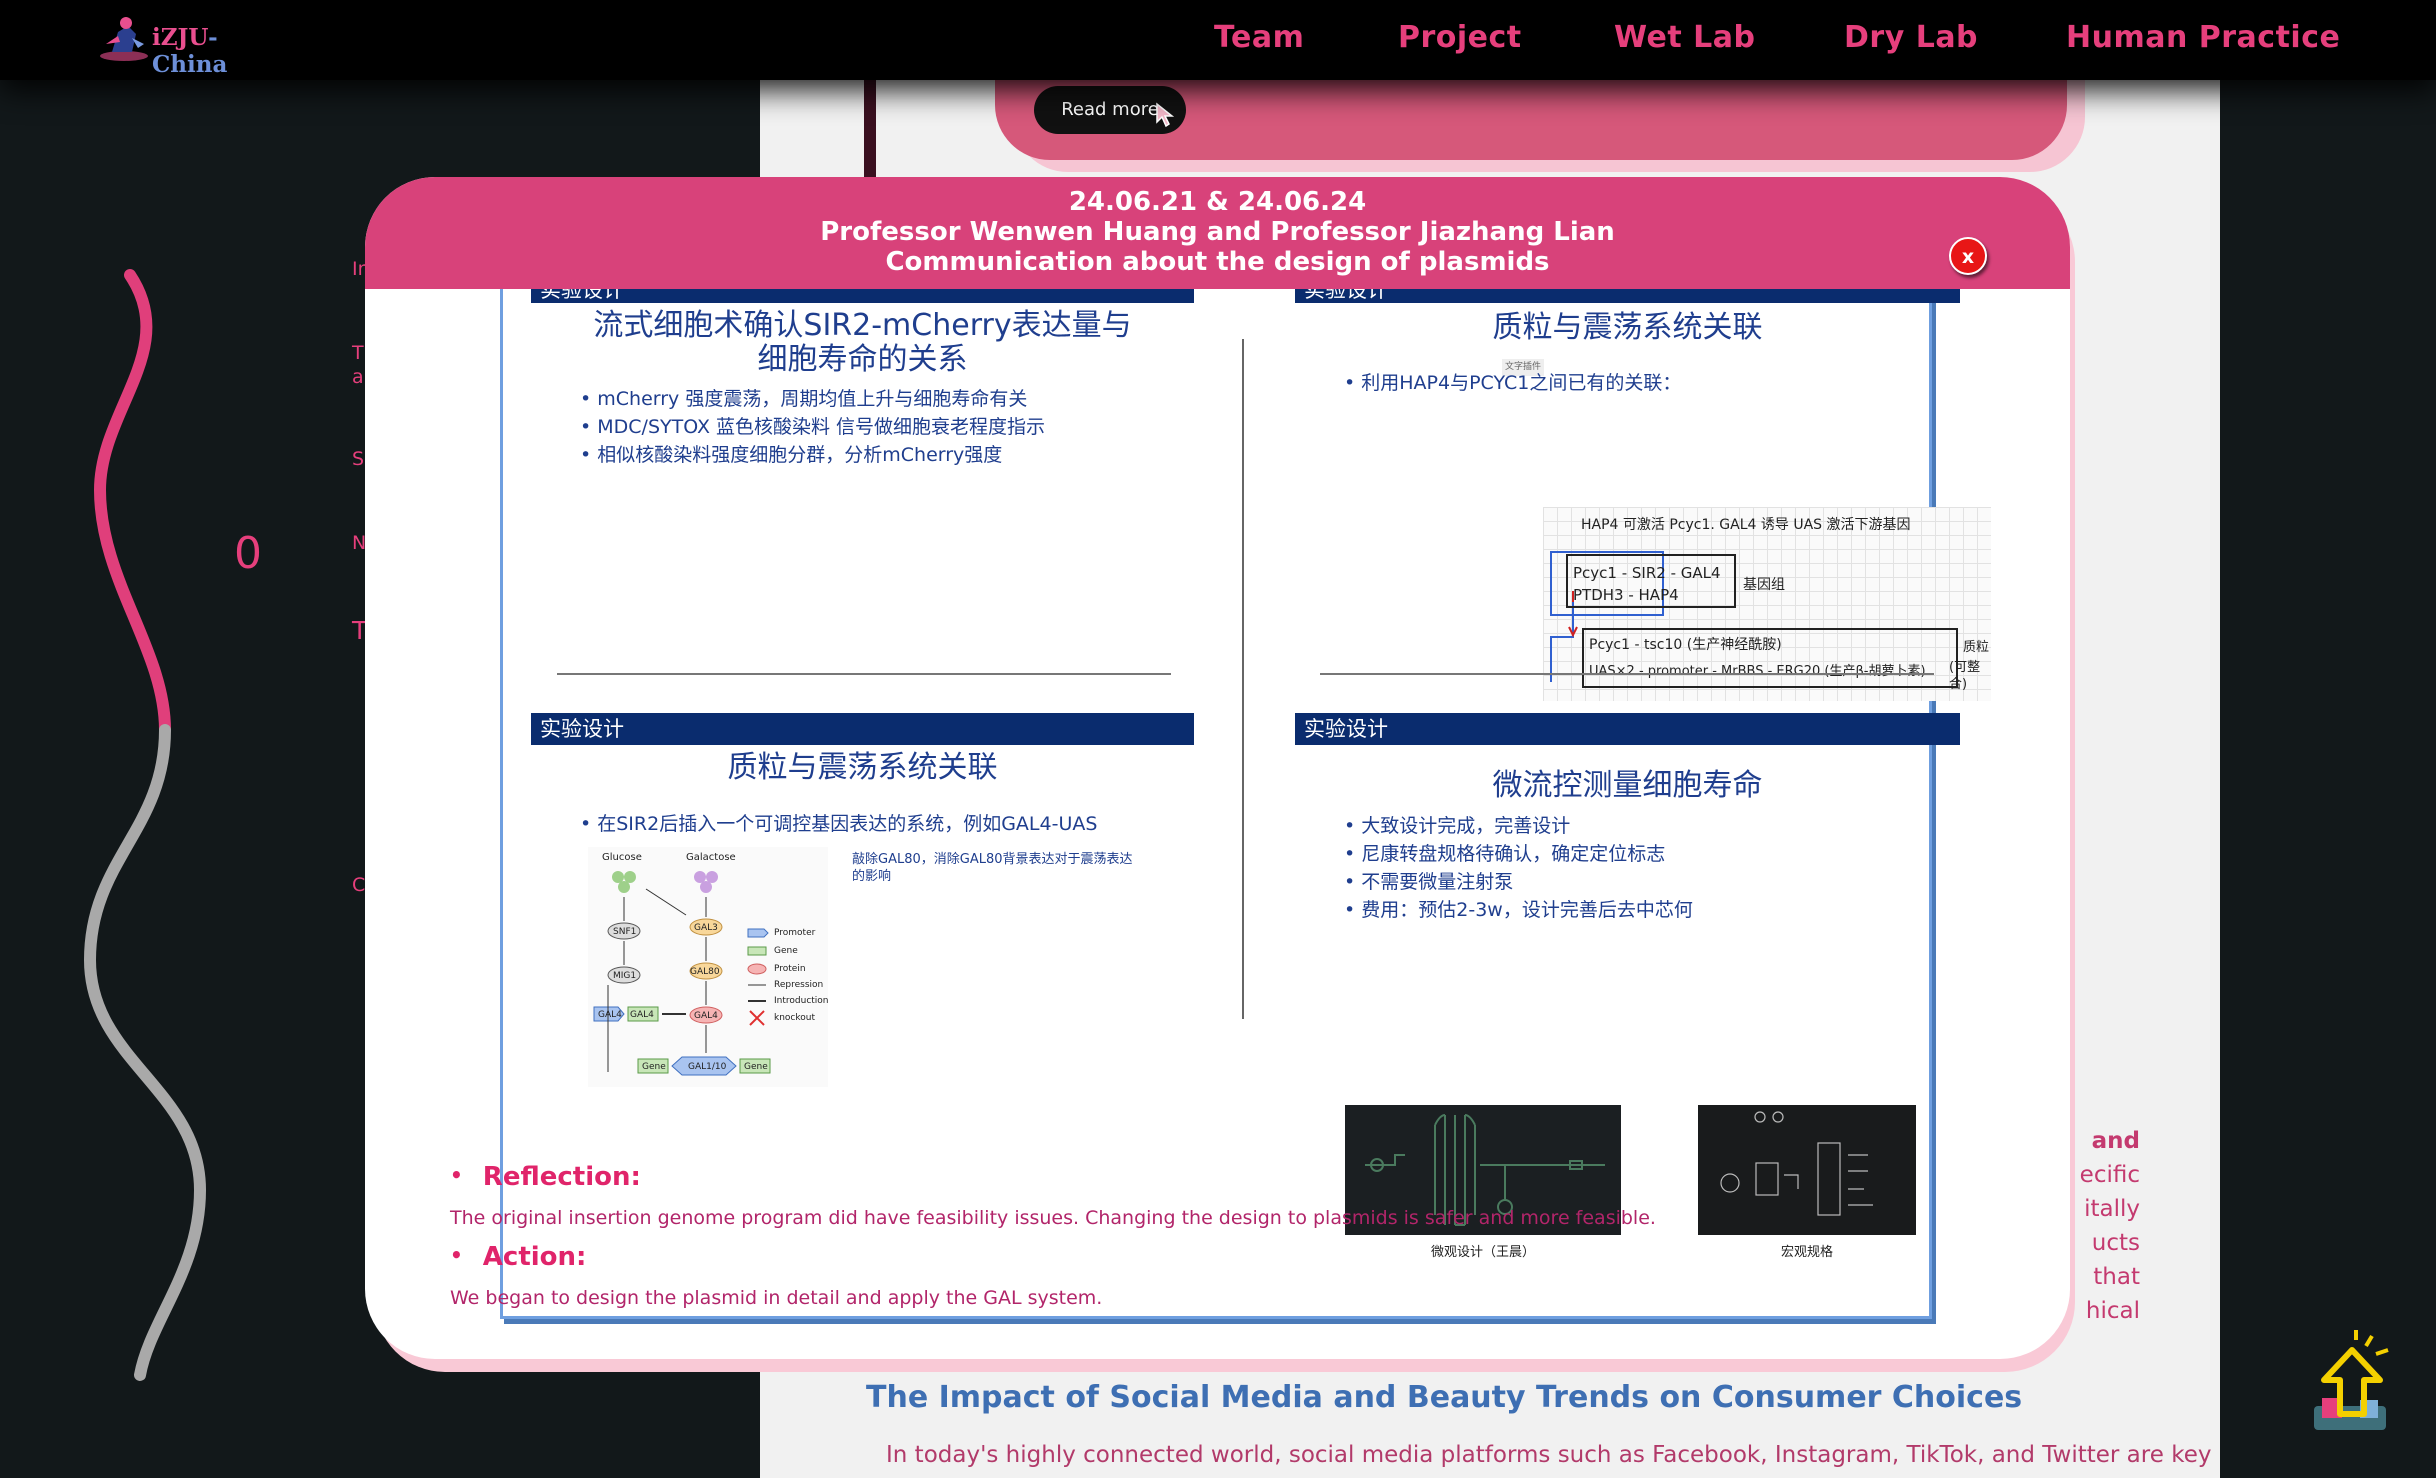 The width and height of the screenshot is (2436, 1478). Describe the element at coordinates (359, 885) in the screenshot. I see `left-text-fragment: C` at that location.